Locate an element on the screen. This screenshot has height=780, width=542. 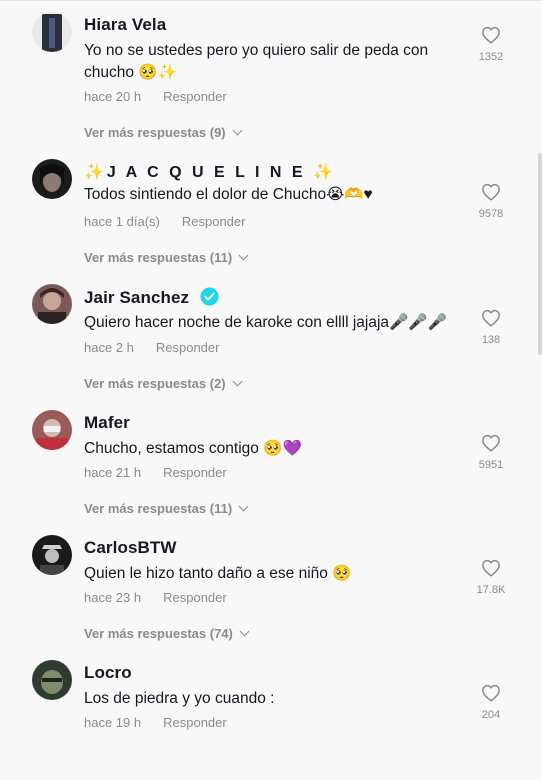
comment-author: ✨J A C Q U E L I N E ✨ is located at coordinates (210, 172).